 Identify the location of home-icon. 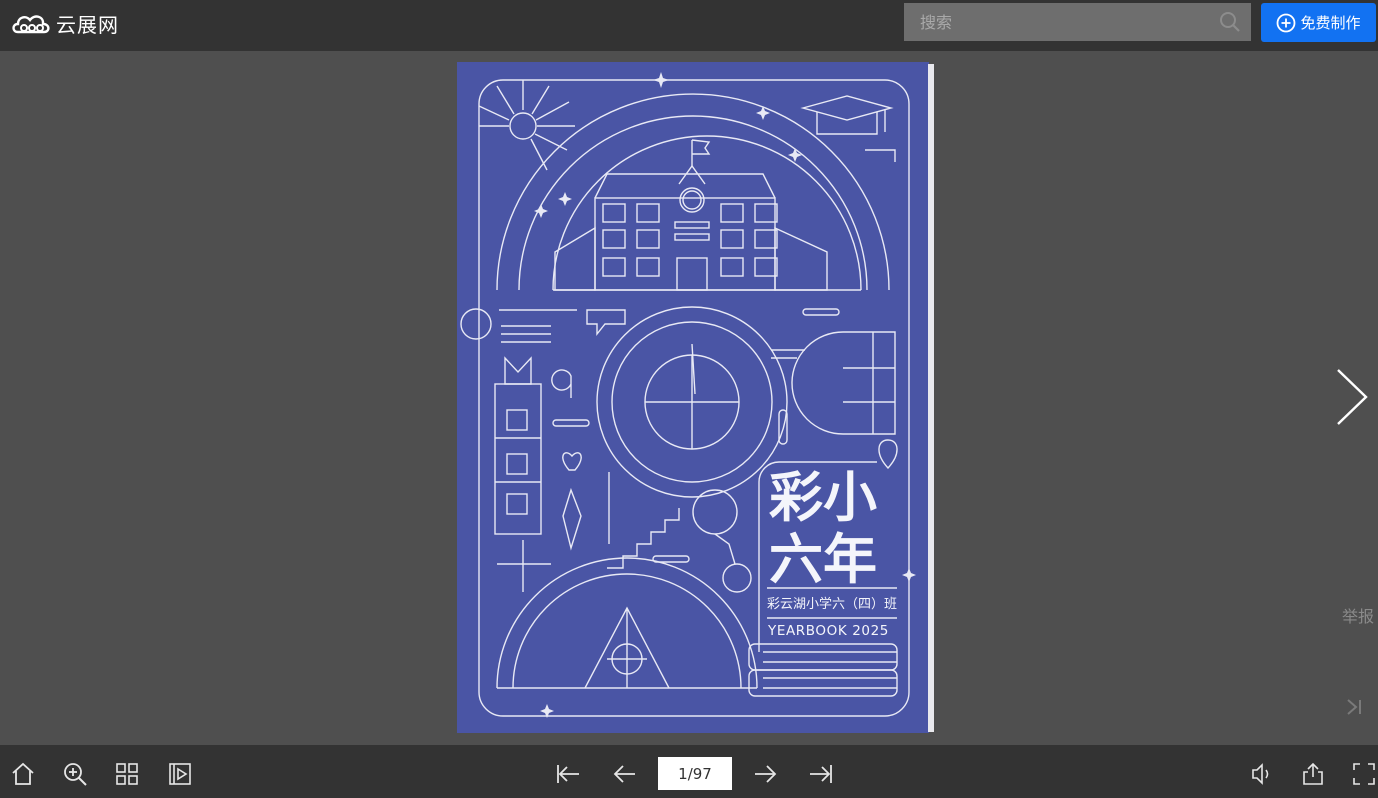
(23, 774).